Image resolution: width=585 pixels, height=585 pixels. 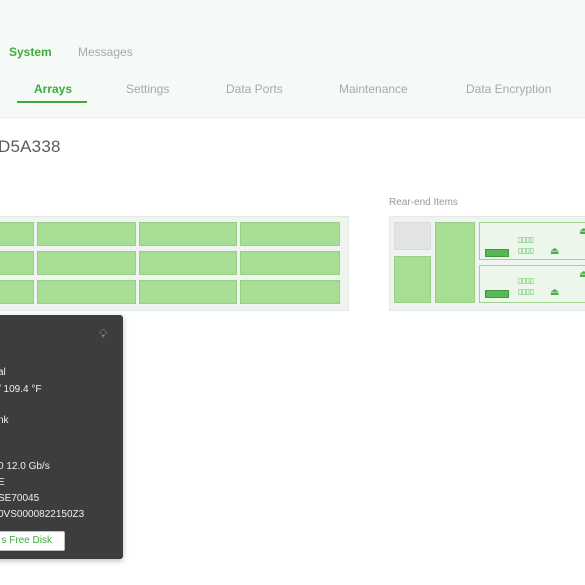 What do you see at coordinates (53, 89) in the screenshot?
I see `subtab-arrays: Arrays` at bounding box center [53, 89].